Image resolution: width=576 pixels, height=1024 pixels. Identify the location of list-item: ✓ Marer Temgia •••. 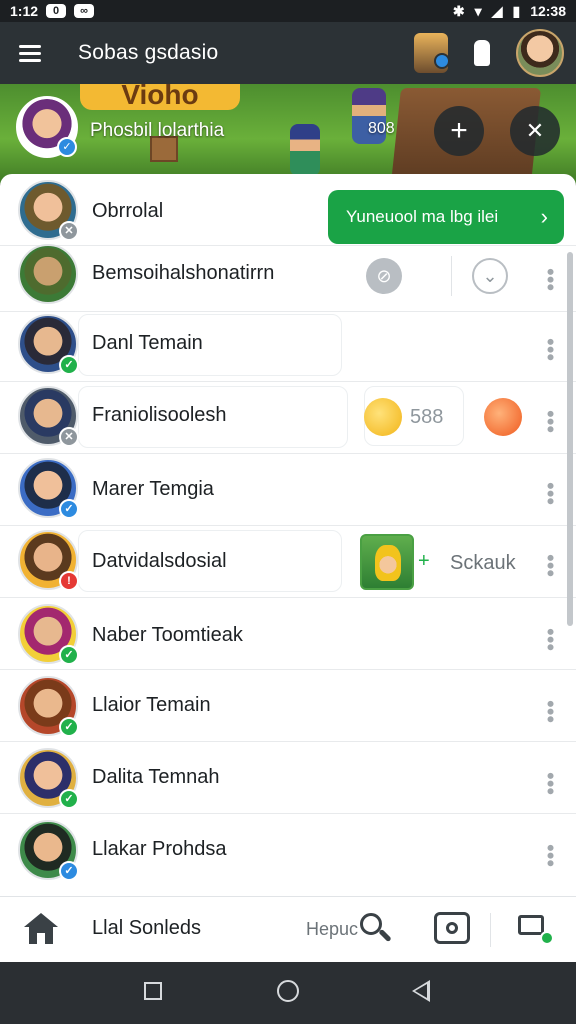
(288, 490).